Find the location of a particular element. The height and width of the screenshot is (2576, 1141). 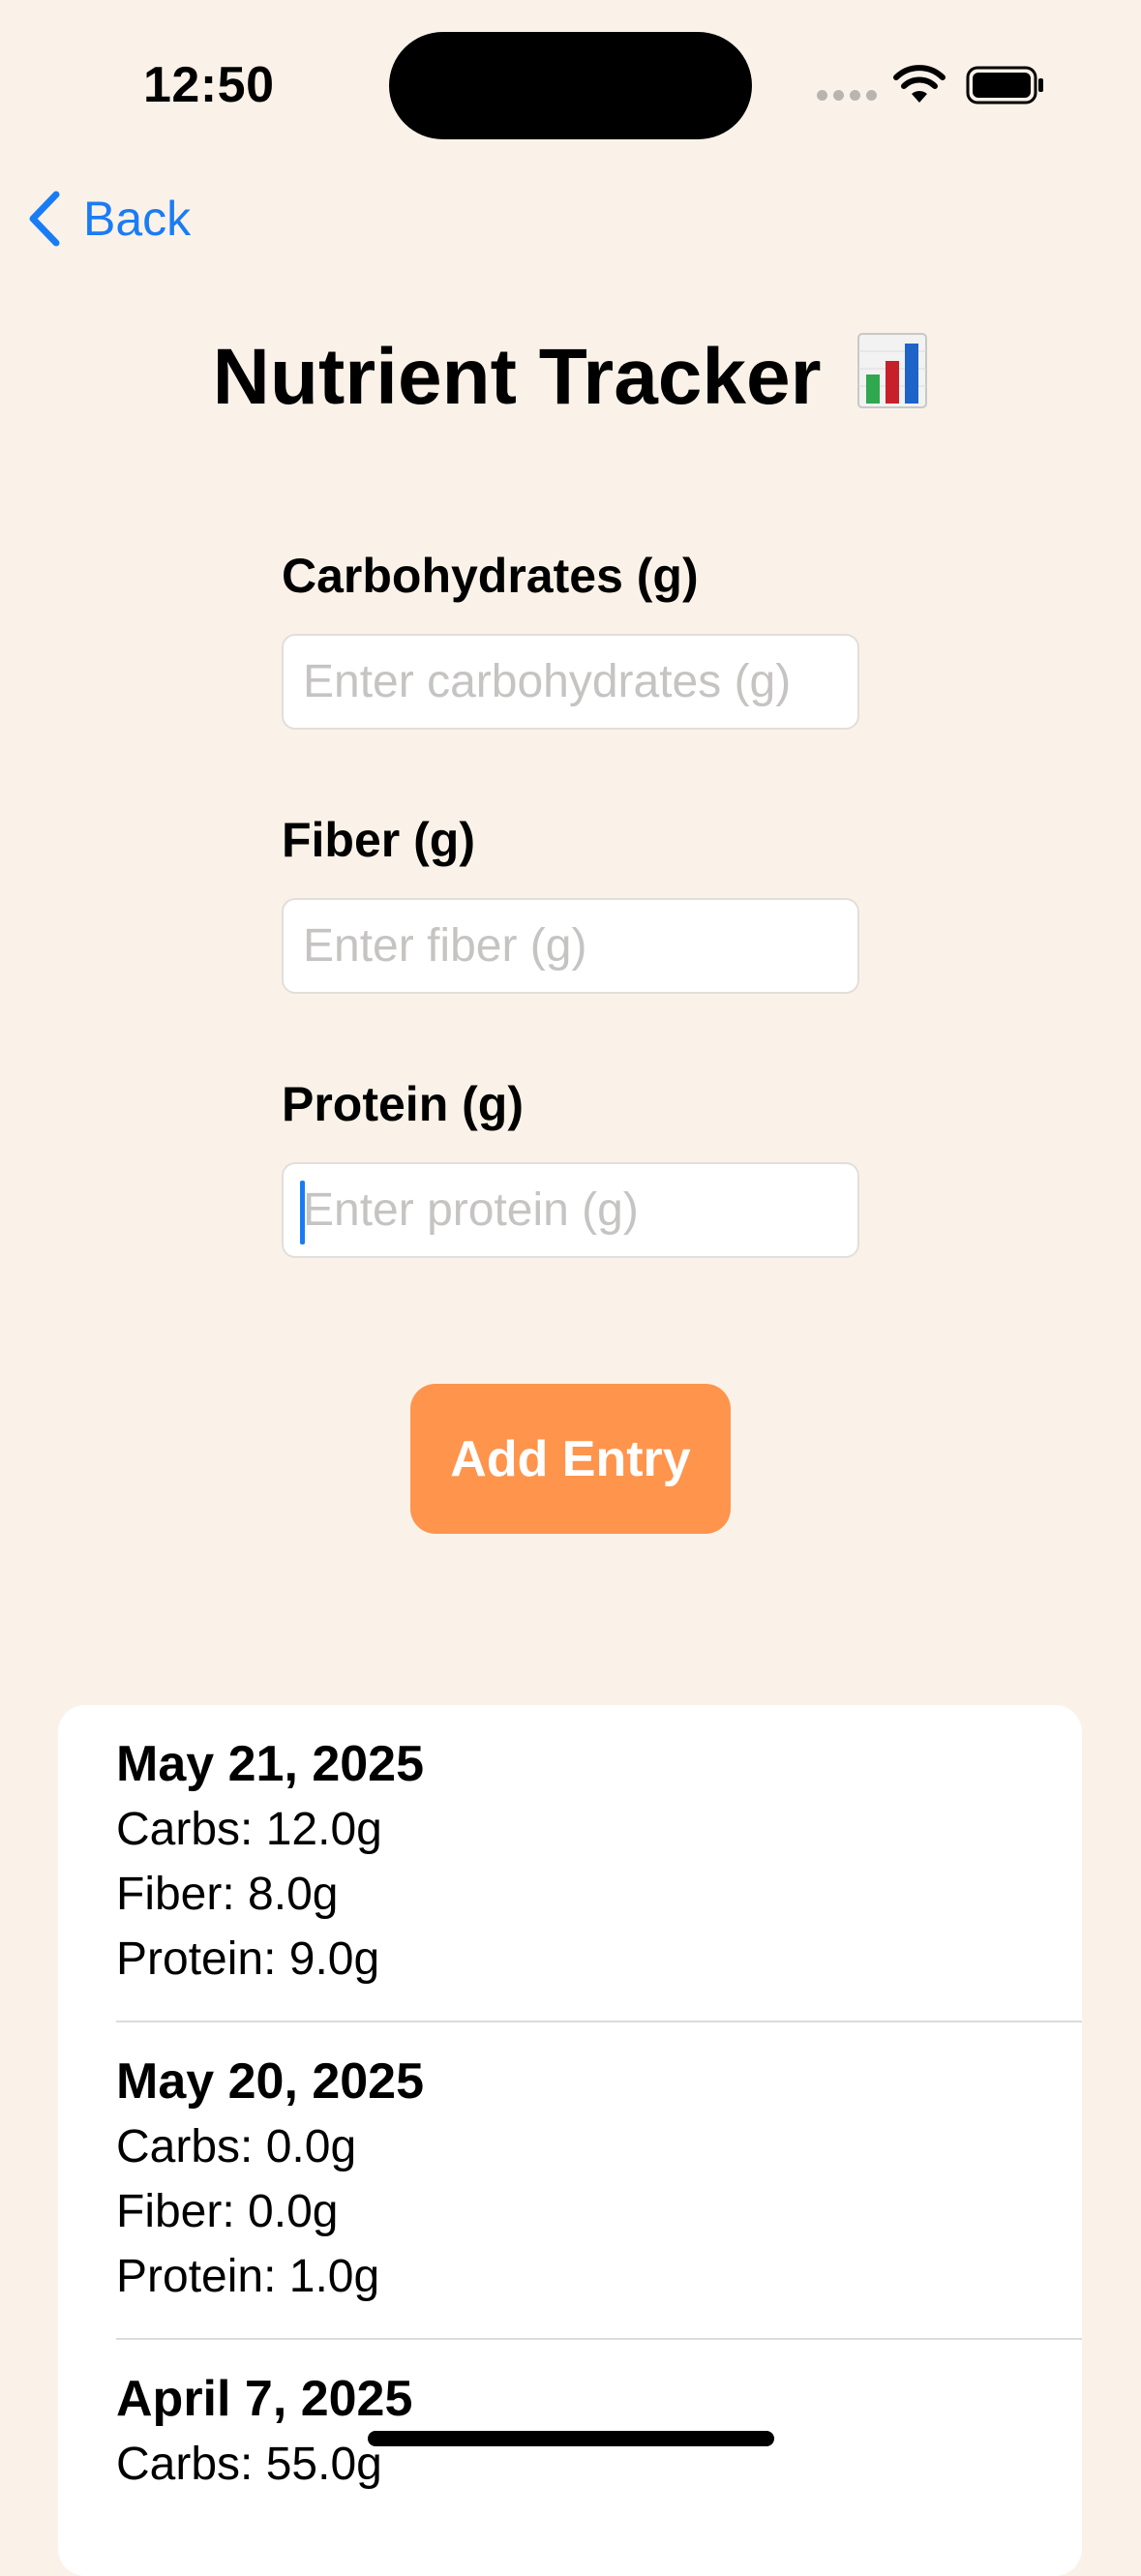

cellular-signal-icon is located at coordinates (847, 95).